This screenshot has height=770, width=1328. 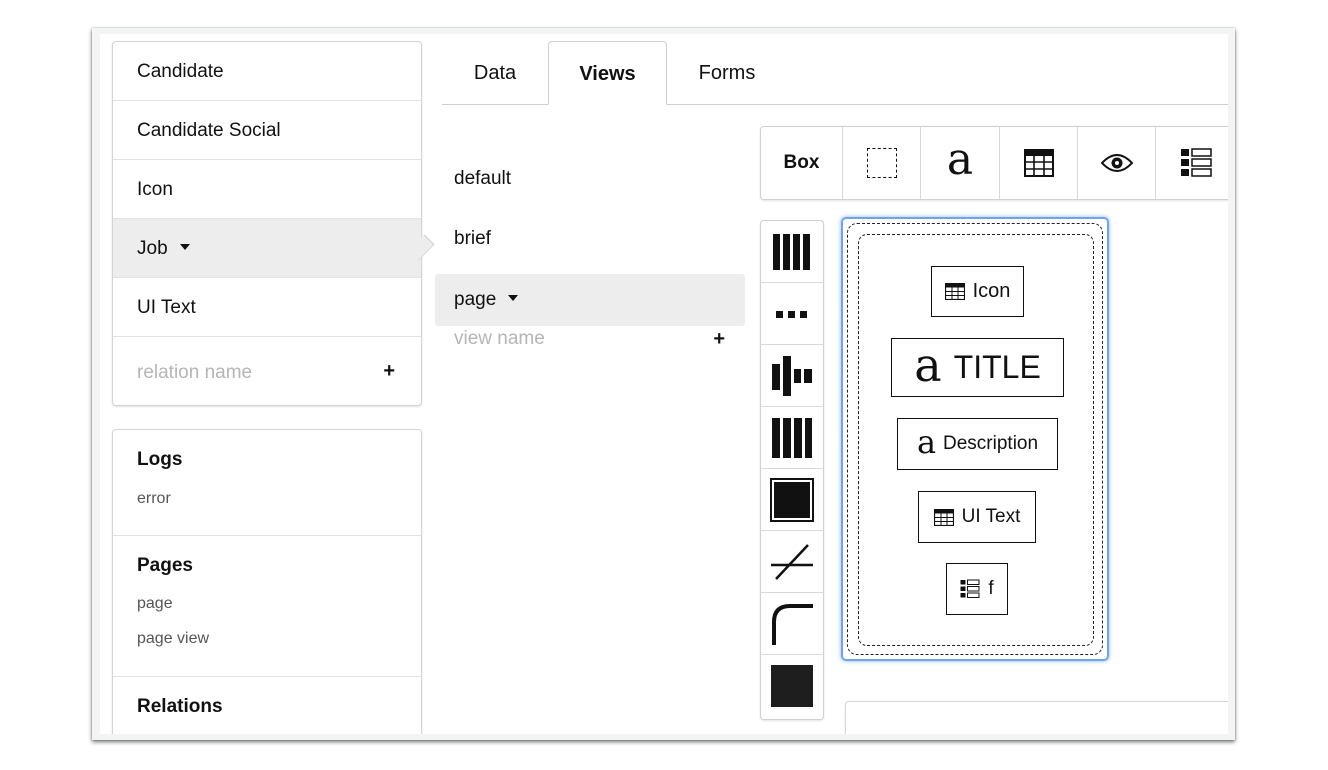 What do you see at coordinates (180, 706) in the screenshot?
I see `relations-heading: Relations` at bounding box center [180, 706].